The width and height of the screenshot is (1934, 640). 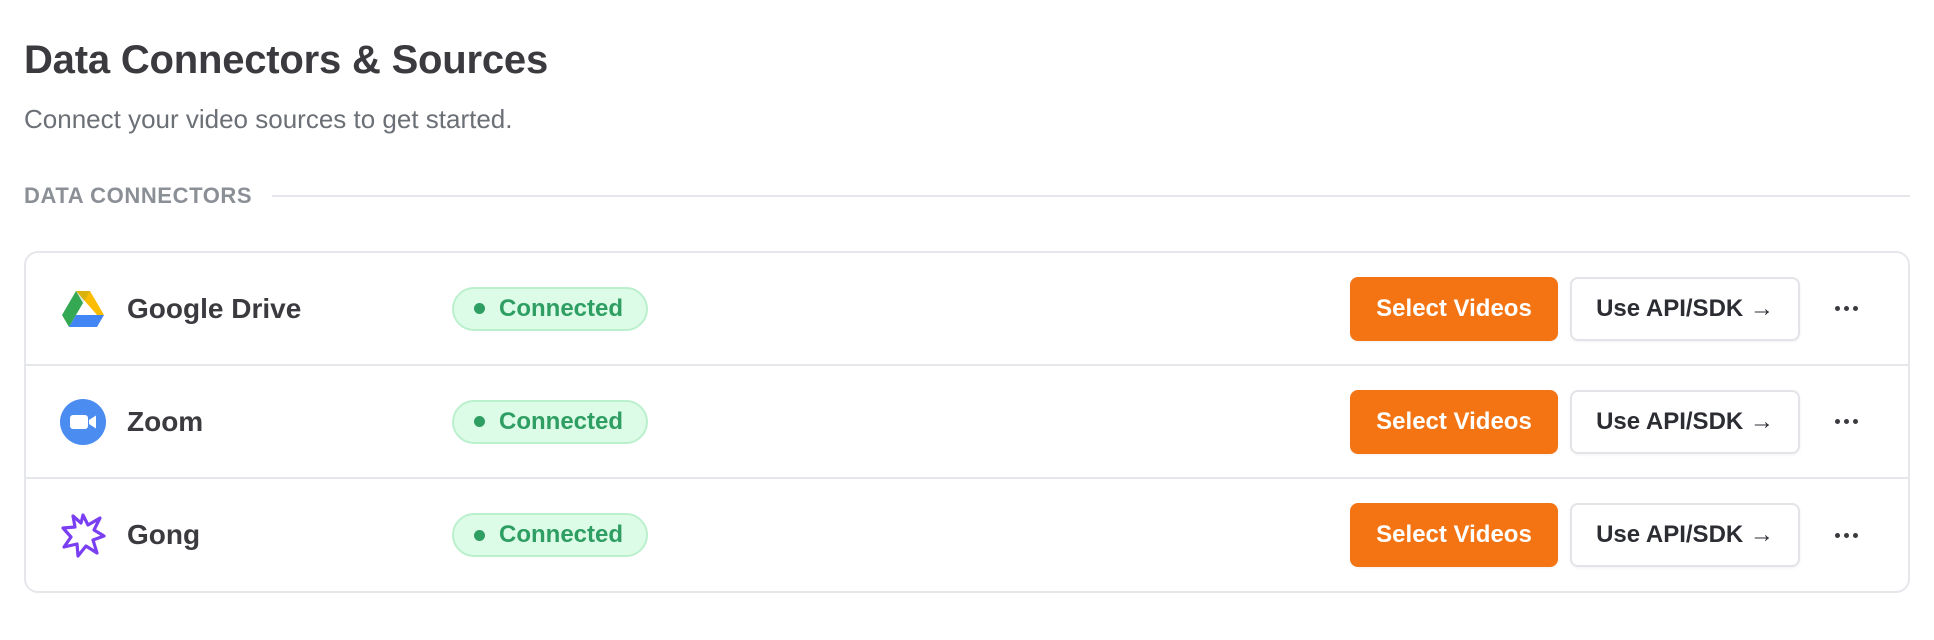 I want to click on gong-icon, so click(x=83, y=535).